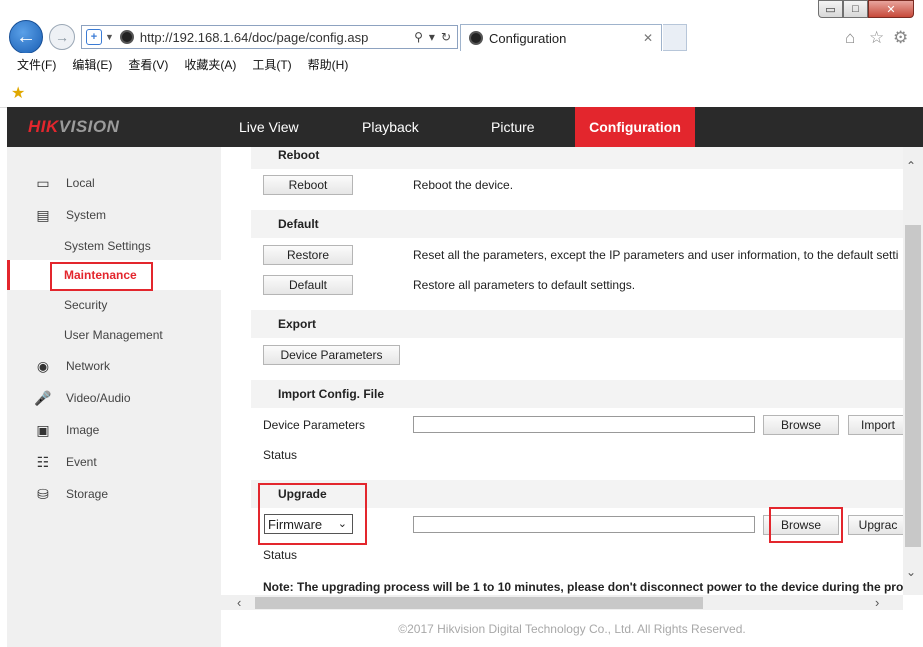 Image resolution: width=923 pixels, height=647 pixels. What do you see at coordinates (446, 37) in the screenshot?
I see `refresh-icon: ↻` at bounding box center [446, 37].